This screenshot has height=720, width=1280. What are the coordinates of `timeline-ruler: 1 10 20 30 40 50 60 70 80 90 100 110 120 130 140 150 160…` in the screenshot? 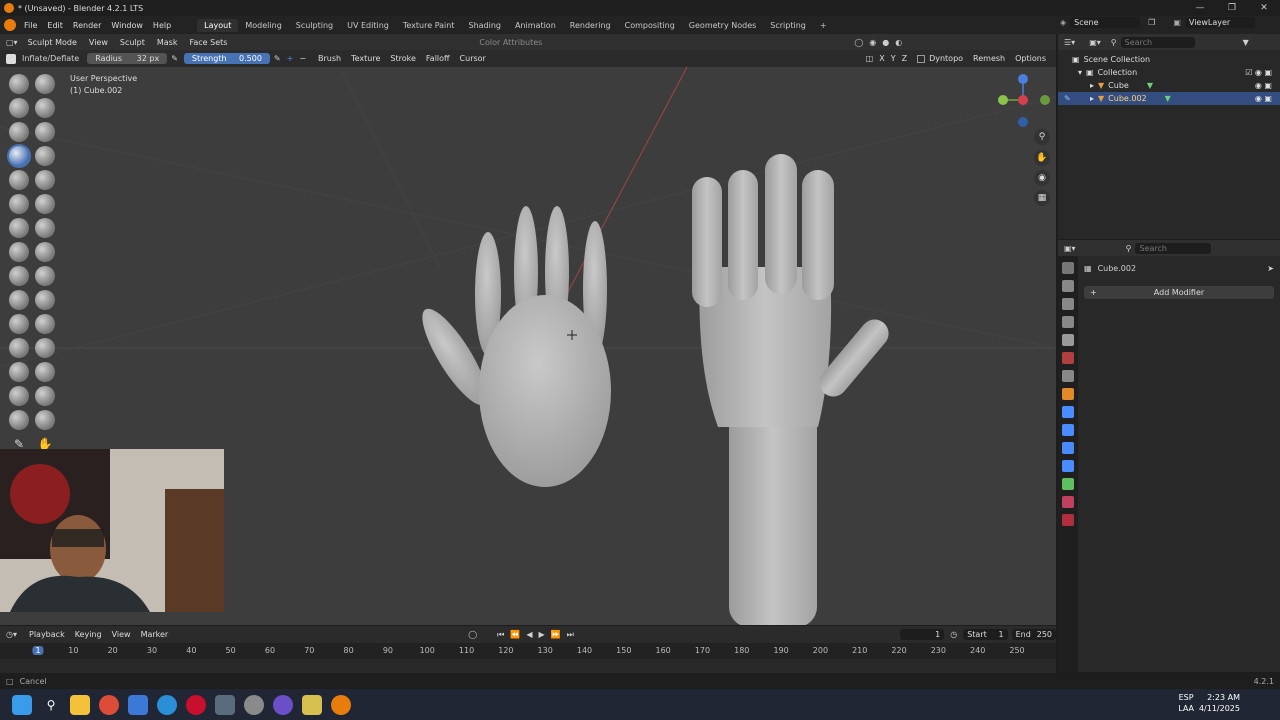 It's located at (528, 651).